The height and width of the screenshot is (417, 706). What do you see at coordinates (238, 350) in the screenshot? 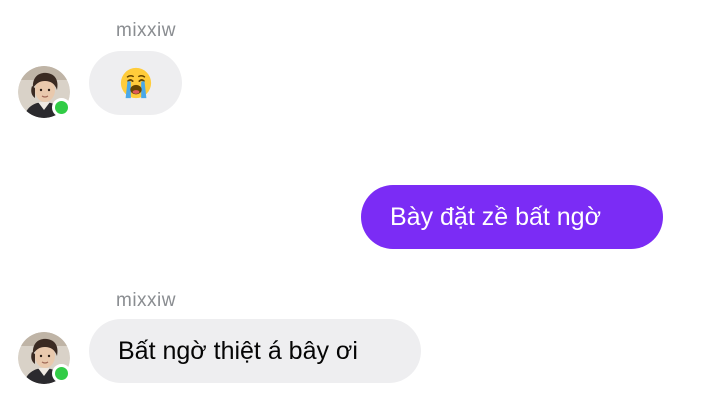
I see `message-text: Bất ngờ thiệt á bây ơi` at bounding box center [238, 350].